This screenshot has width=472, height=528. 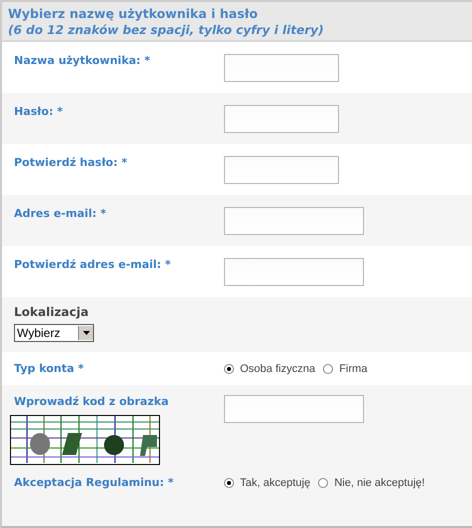 What do you see at coordinates (39, 112) in the screenshot?
I see `field-label: Hasło: *` at bounding box center [39, 112].